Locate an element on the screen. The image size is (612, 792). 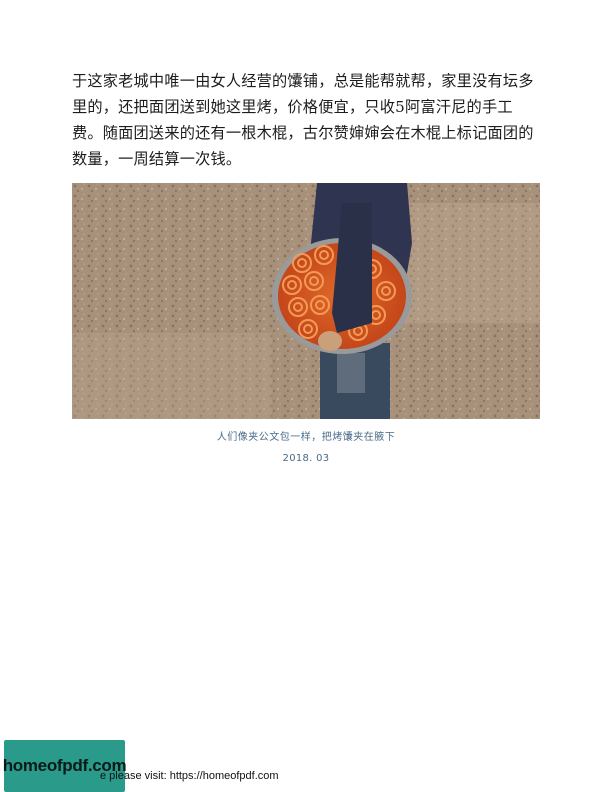
publication-date: 2018. 03 is located at coordinates (306, 458).